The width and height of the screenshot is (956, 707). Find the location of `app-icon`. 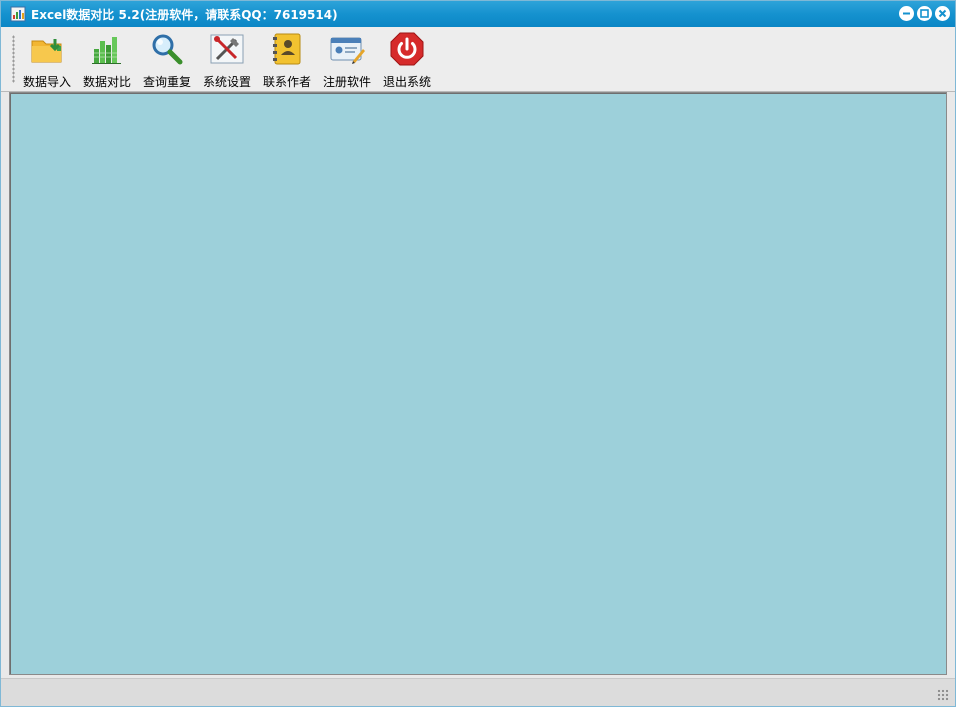

app-icon is located at coordinates (18, 14).